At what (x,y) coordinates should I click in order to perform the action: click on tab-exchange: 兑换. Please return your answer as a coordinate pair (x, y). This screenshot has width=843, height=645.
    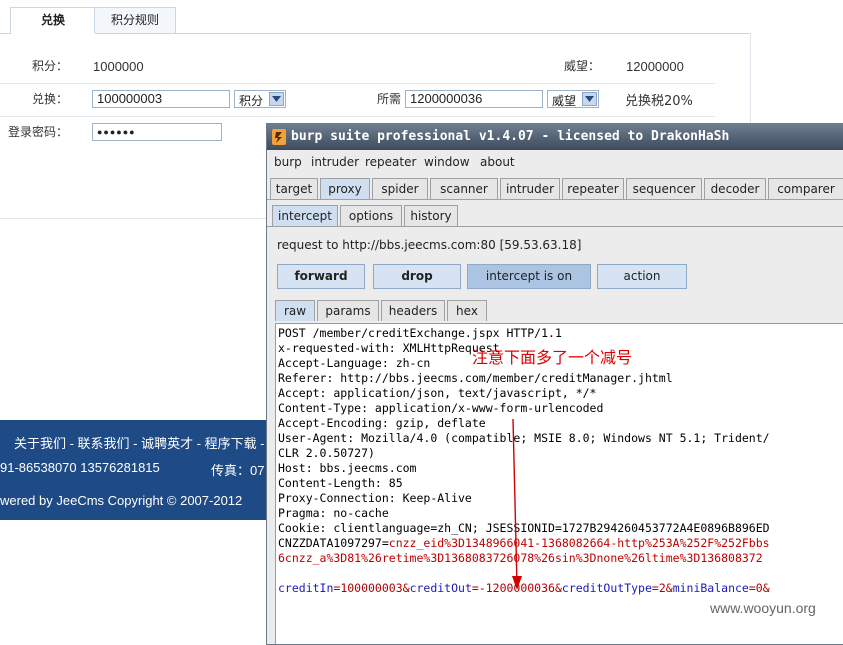
    Looking at the image, I should click on (53, 20).